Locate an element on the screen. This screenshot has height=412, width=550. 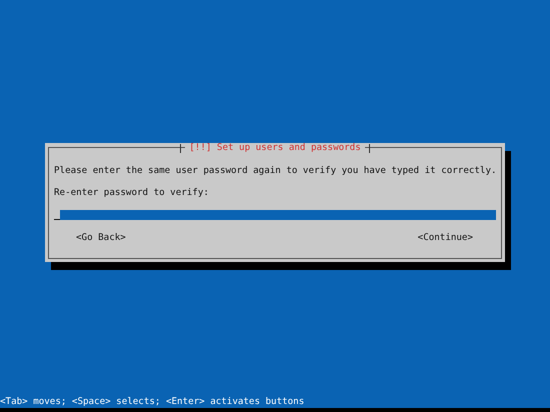
password-field is located at coordinates (275, 215).